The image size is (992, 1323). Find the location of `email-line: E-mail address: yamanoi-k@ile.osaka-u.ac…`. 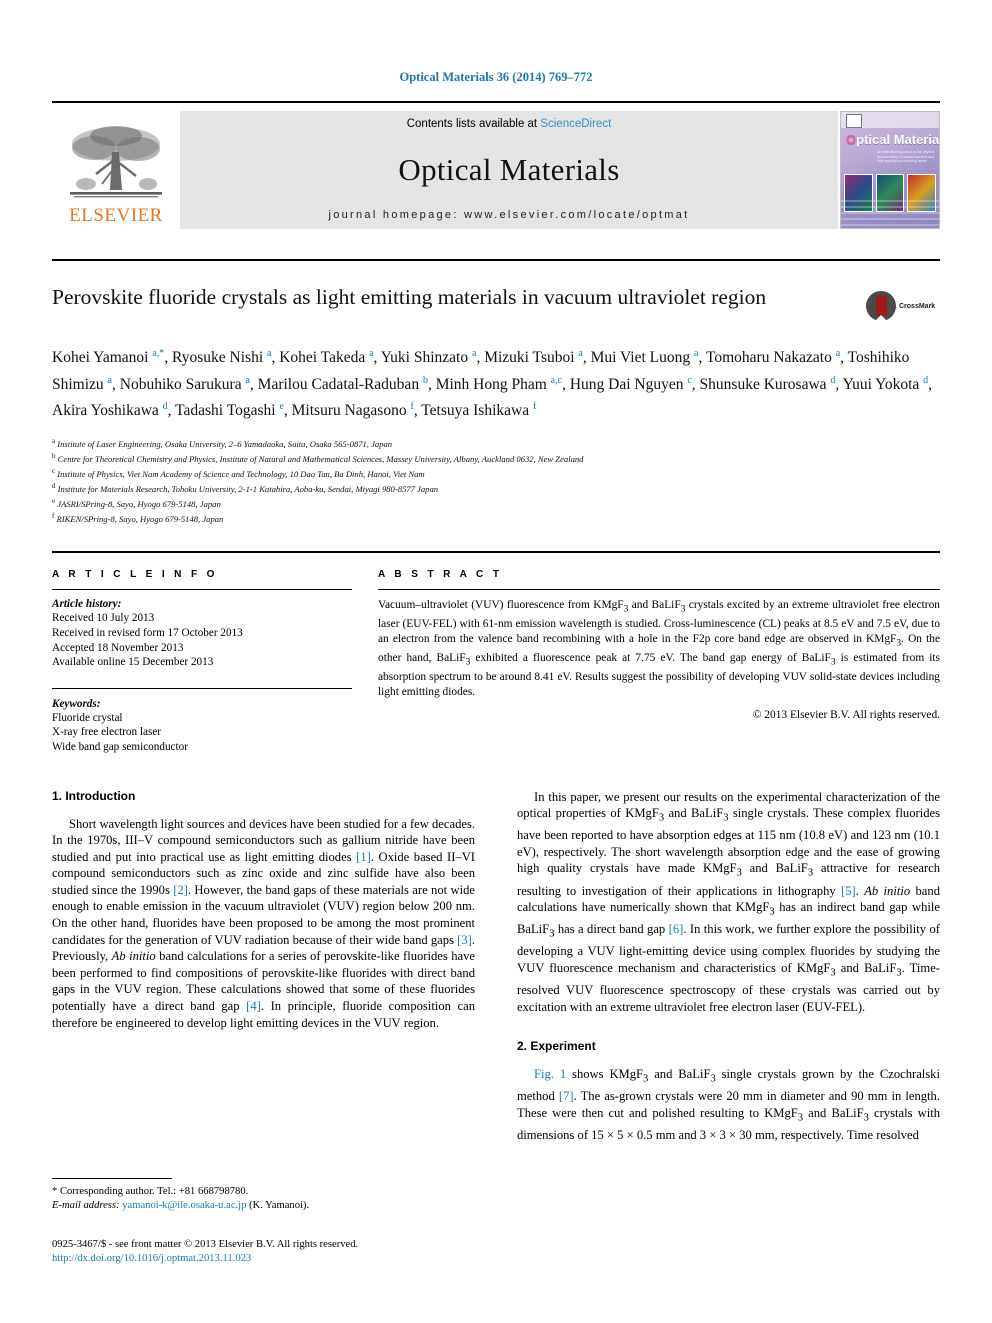

email-line: E-mail address: yamanoi-k@ile.osaka-u.ac… is located at coordinates (250, 1206).